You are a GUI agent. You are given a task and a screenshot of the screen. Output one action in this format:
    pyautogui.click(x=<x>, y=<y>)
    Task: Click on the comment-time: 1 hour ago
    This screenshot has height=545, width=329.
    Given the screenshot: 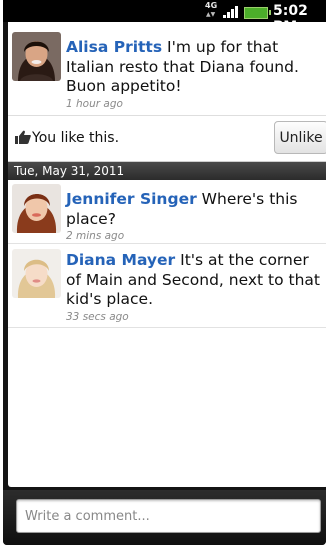 What is the action you would take?
    pyautogui.click(x=94, y=103)
    